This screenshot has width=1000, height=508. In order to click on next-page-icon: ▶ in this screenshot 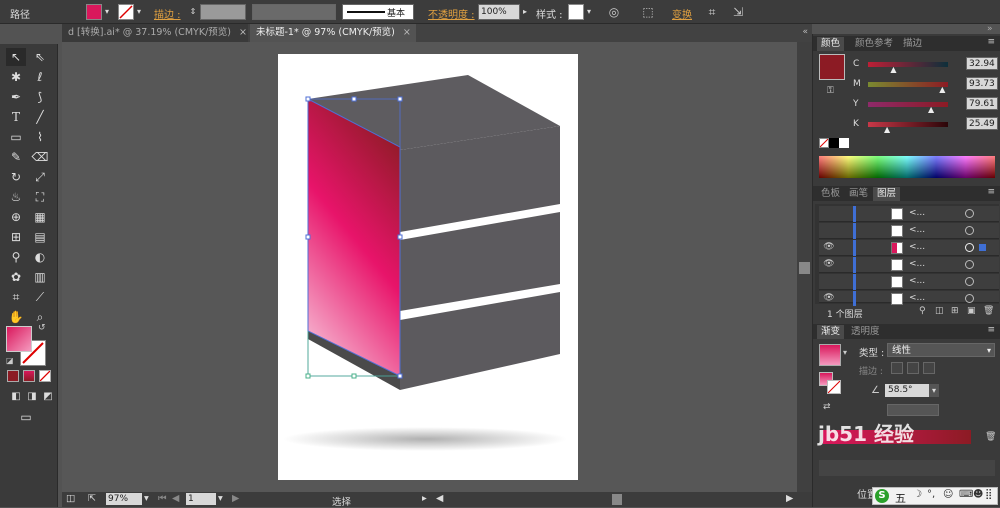, I will do `click(235, 498)`.